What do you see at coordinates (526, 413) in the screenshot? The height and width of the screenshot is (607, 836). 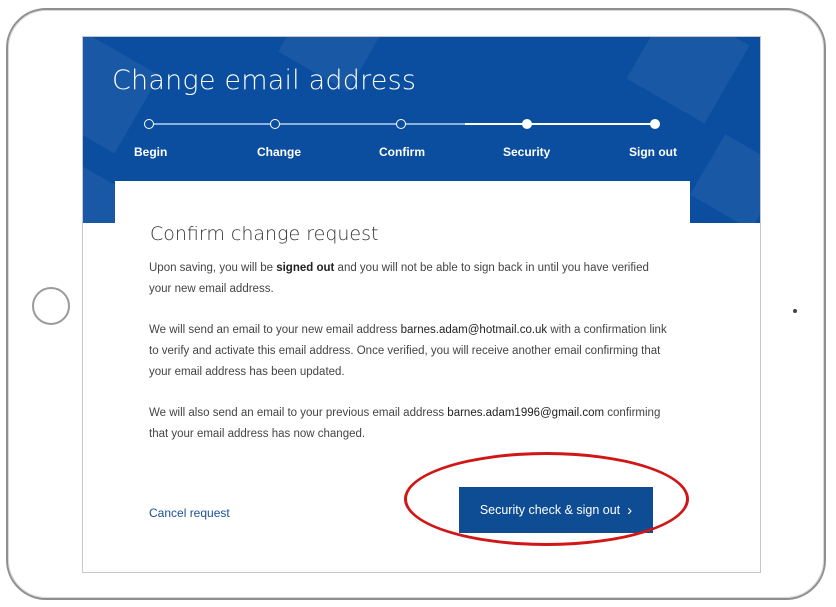 I see `old-email-address: barnes.adam1996@gmail.com` at bounding box center [526, 413].